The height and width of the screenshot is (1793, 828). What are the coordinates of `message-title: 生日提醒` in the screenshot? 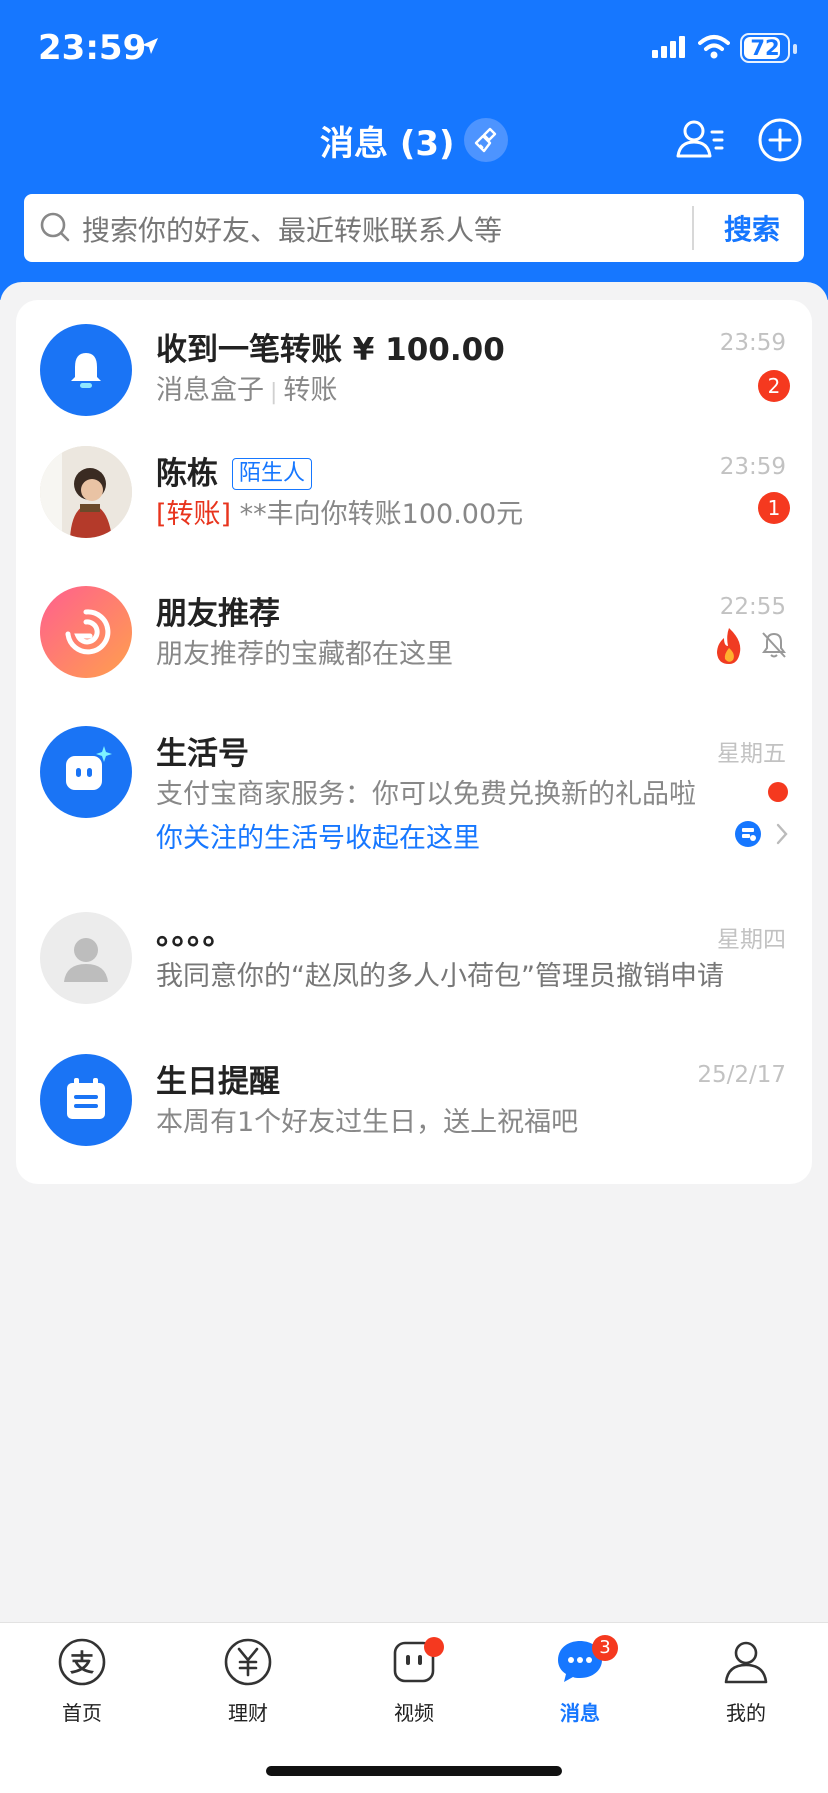 It's located at (218, 1082).